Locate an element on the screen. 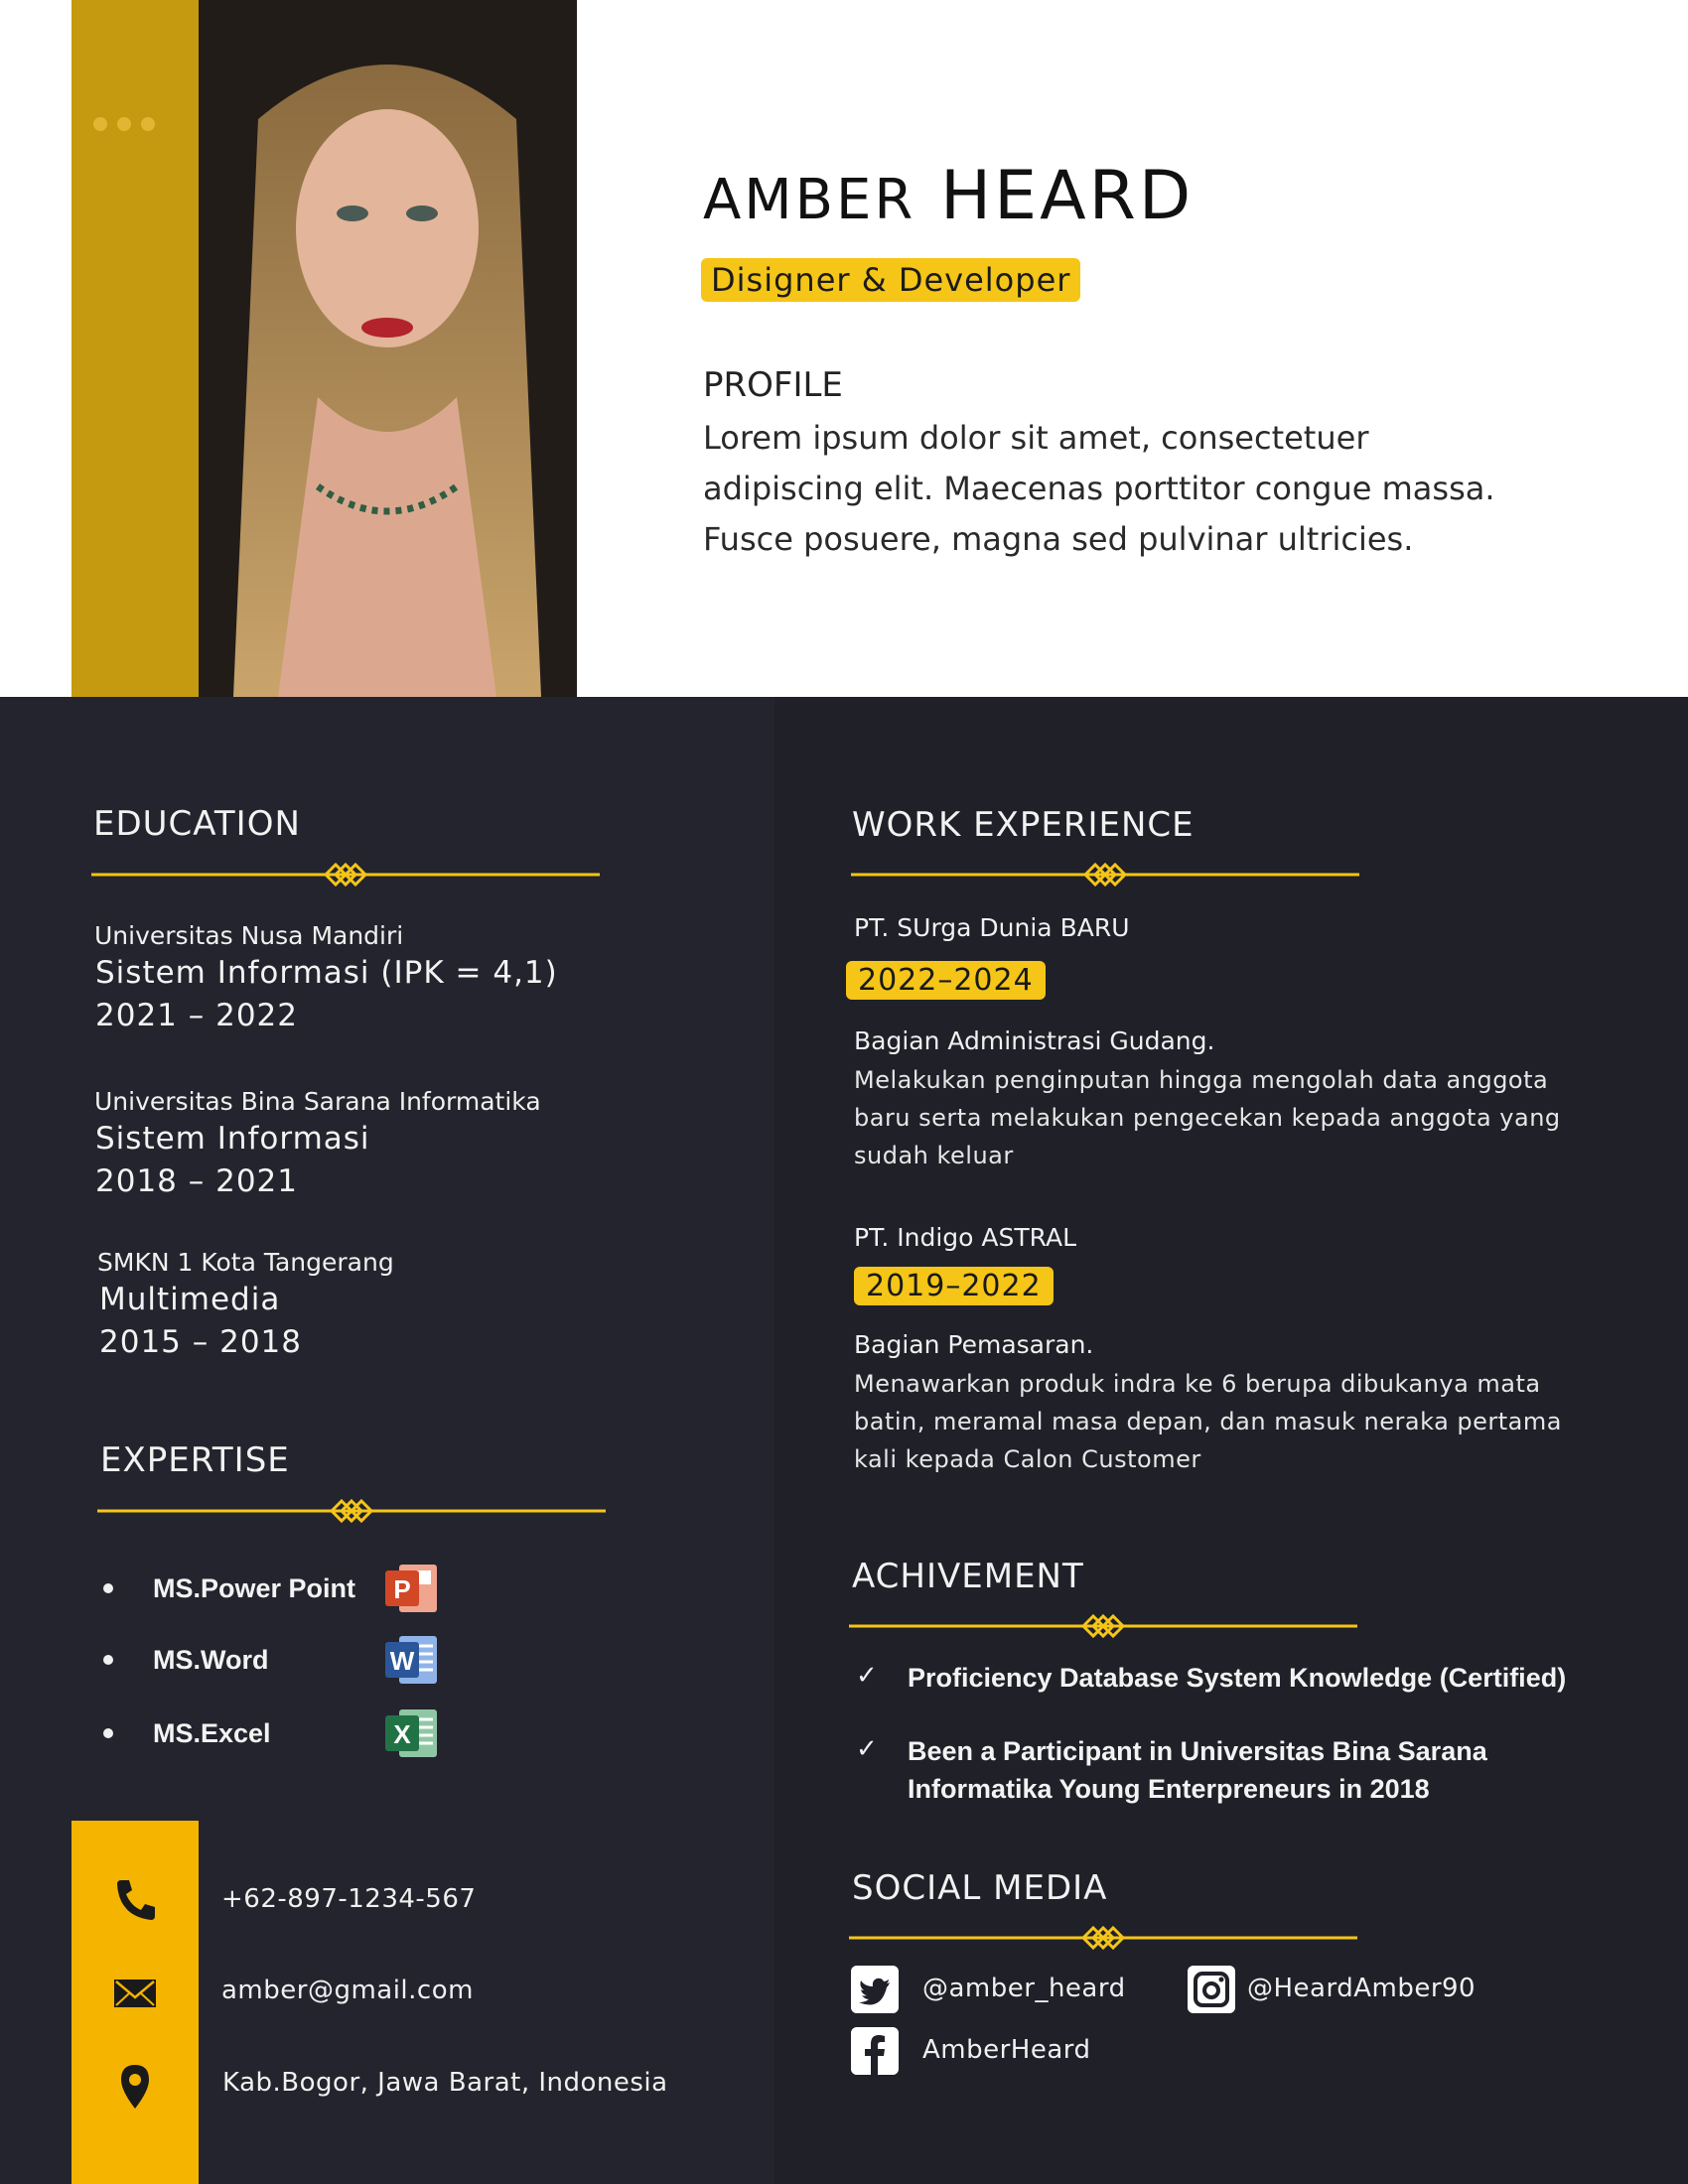  phone-number: +62-897-1234-567 is located at coordinates (348, 1899).